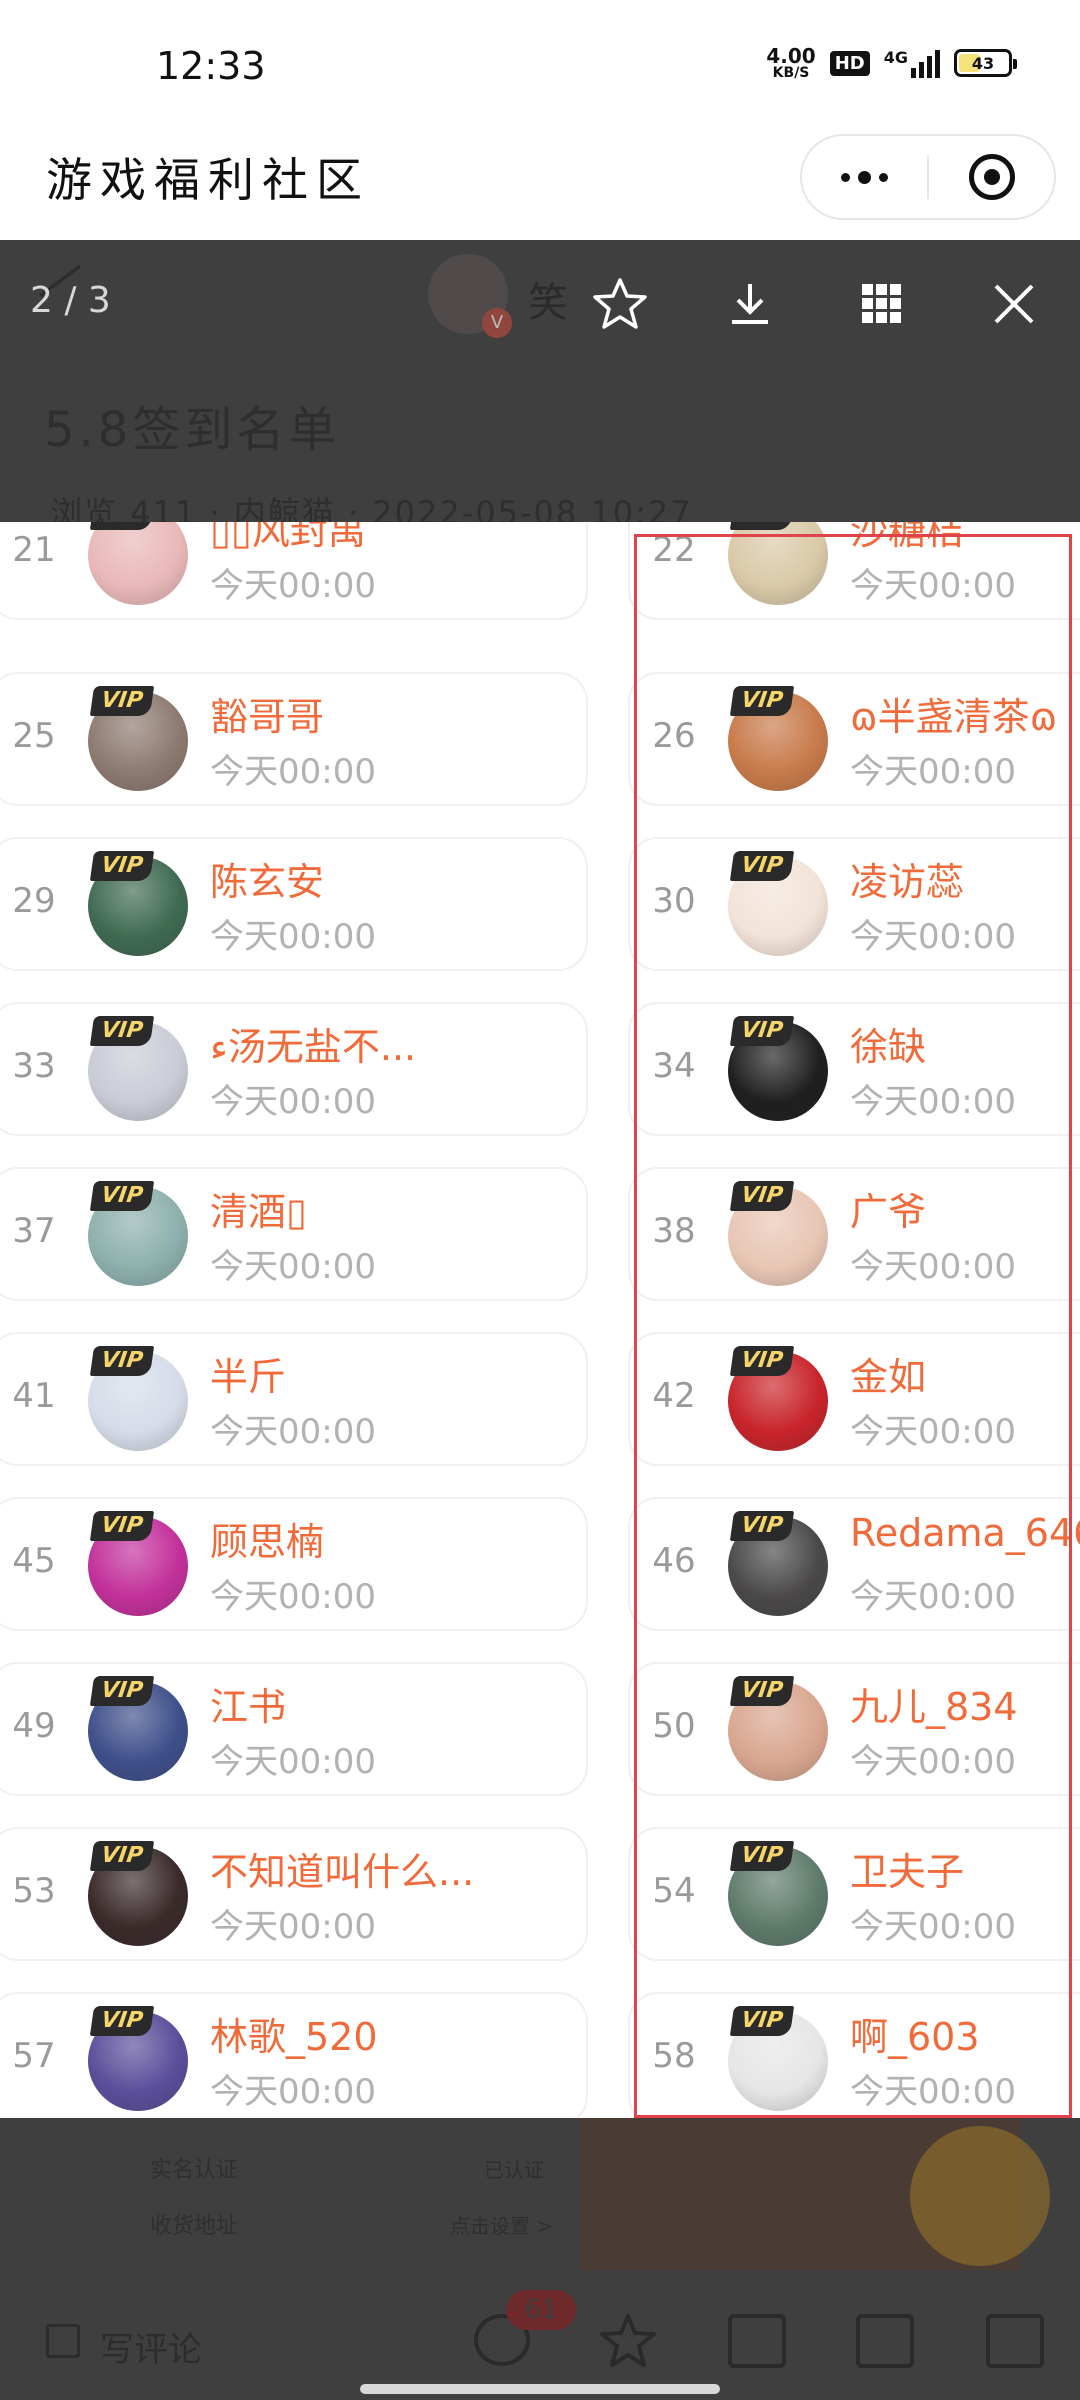 The height and width of the screenshot is (2400, 1080). I want to click on signal-icon: 4G, so click(912, 63).